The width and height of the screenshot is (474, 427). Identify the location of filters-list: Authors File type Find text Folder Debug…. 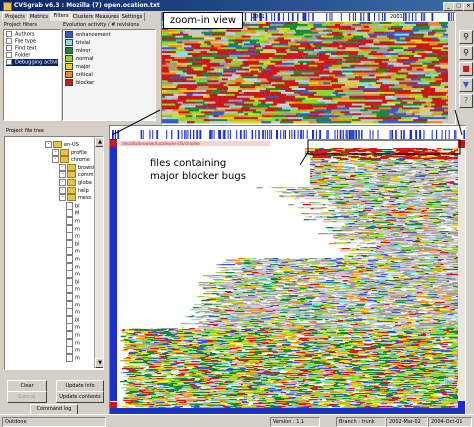
(32, 75).